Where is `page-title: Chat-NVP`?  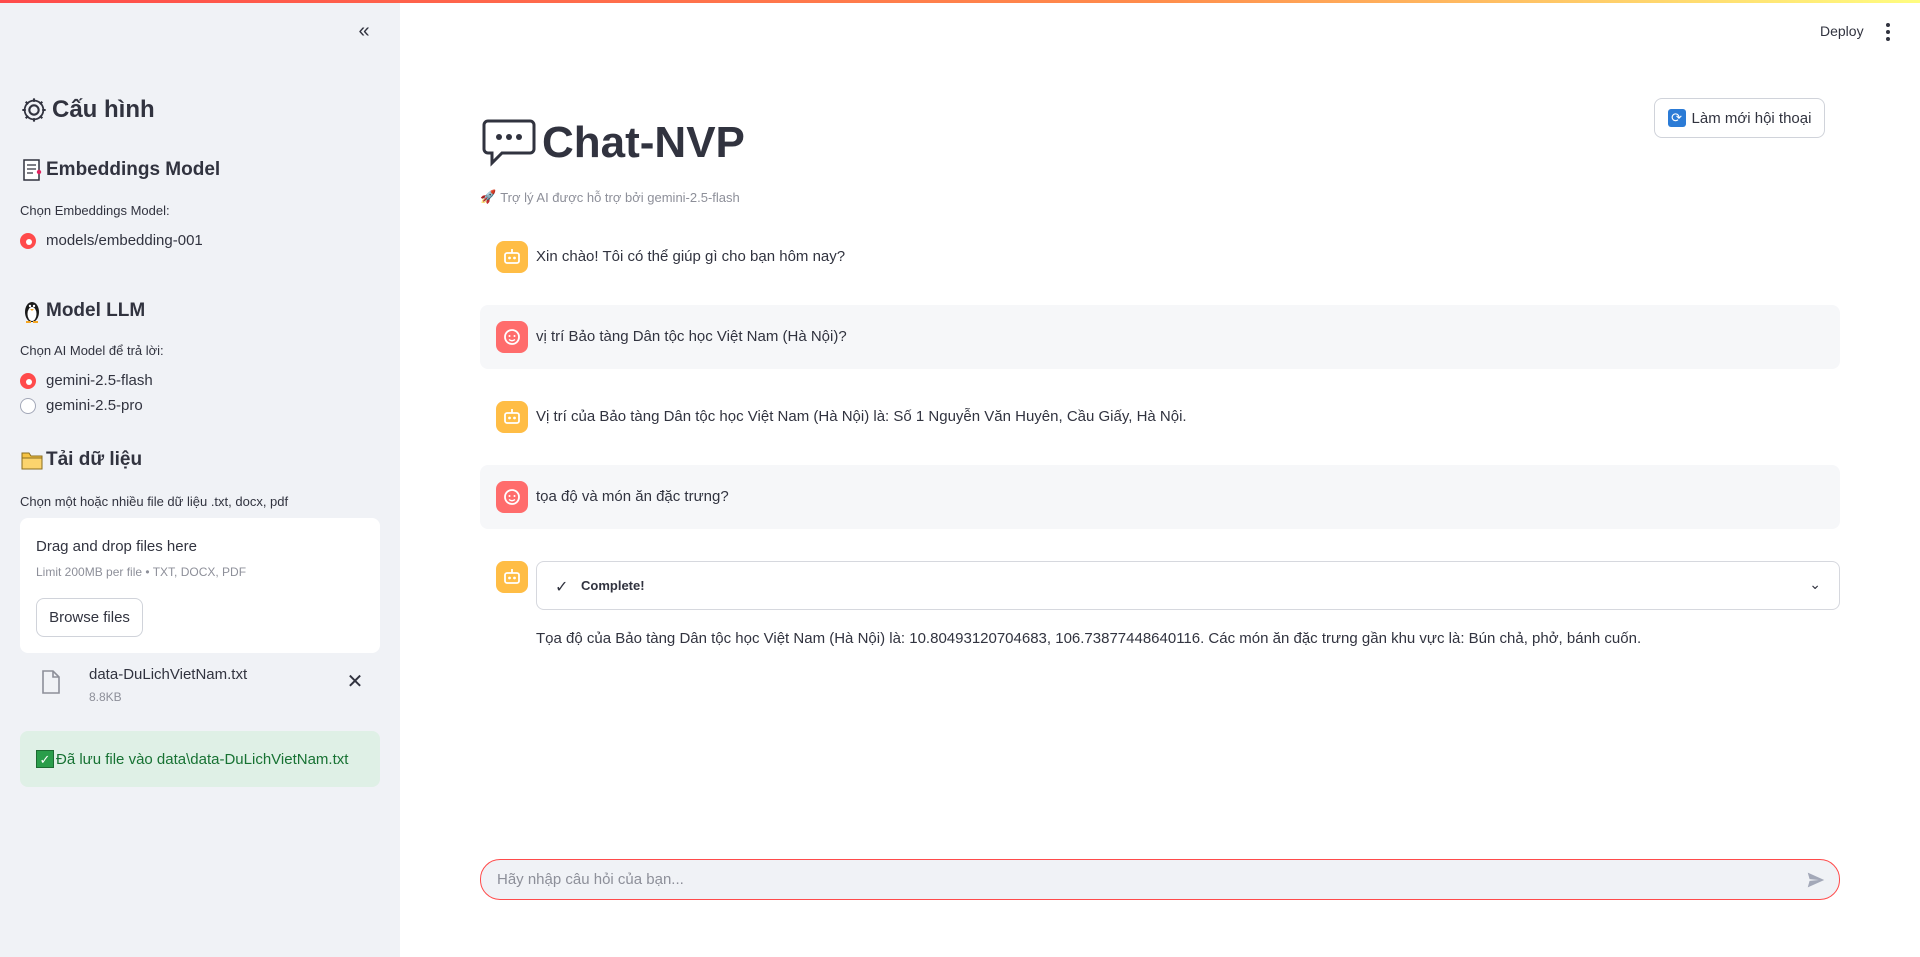 page-title: Chat-NVP is located at coordinates (613, 143).